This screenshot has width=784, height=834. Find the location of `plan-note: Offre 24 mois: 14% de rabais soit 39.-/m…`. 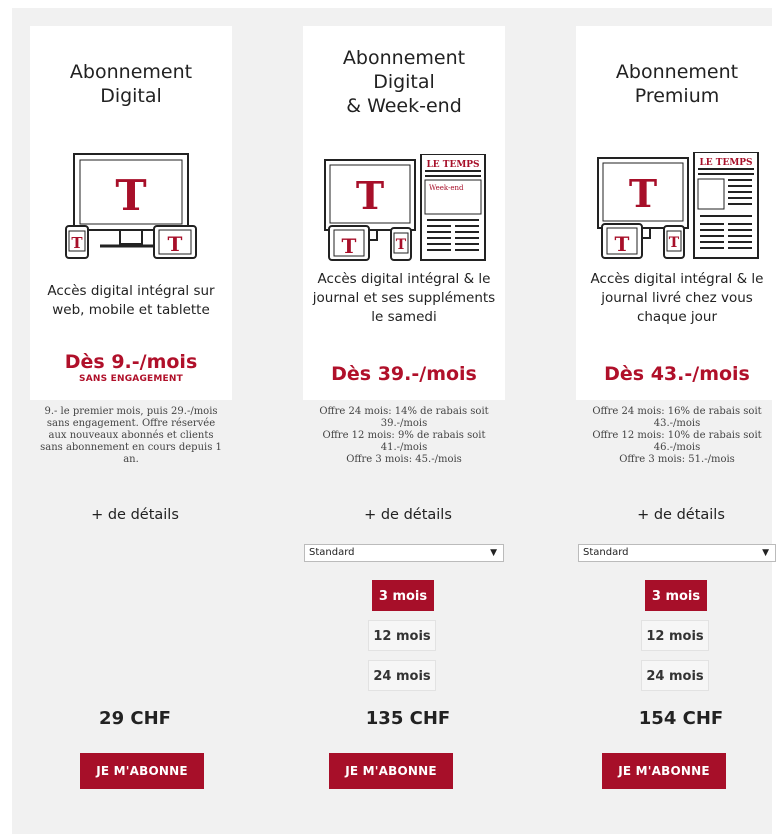

plan-note: Offre 24 mois: 14% de rabais soit 39.-/m… is located at coordinates (404, 435).